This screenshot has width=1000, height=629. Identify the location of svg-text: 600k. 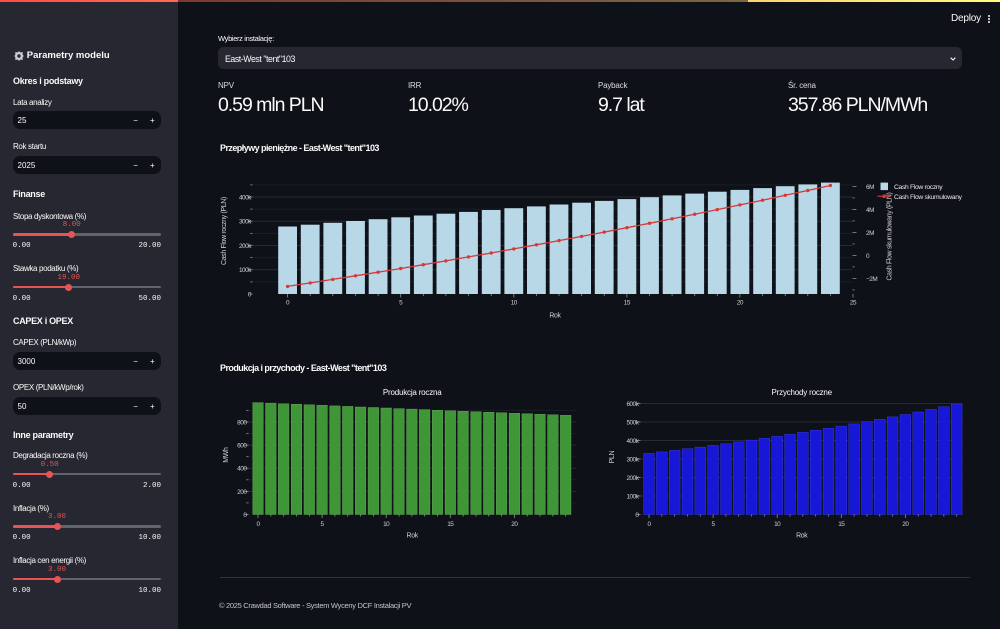
(632, 404).